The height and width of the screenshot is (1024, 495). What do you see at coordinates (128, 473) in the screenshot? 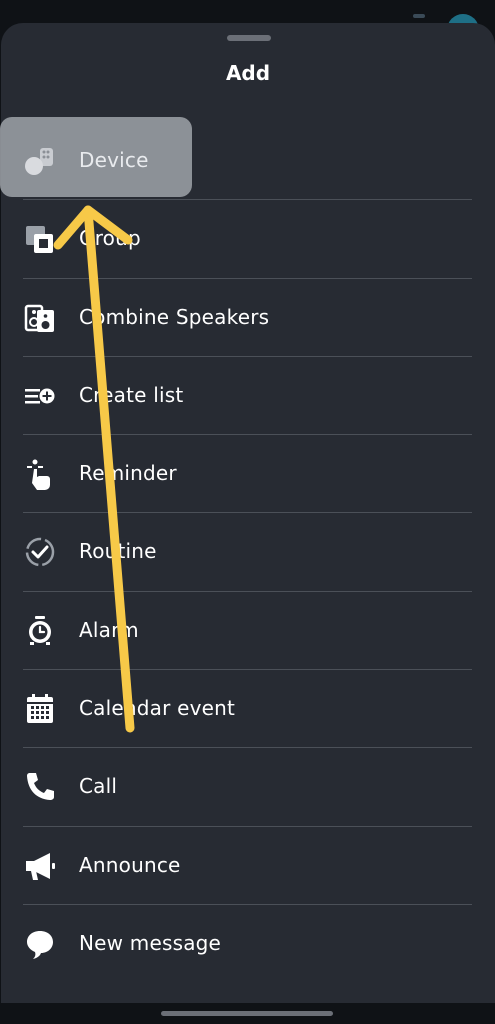
I see `menu-item-label: Reminder` at bounding box center [128, 473].